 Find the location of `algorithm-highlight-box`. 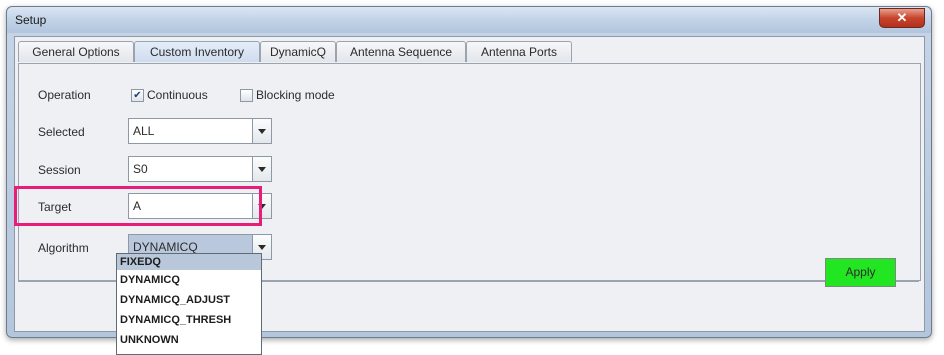

algorithm-highlight-box is located at coordinates (138, 206).